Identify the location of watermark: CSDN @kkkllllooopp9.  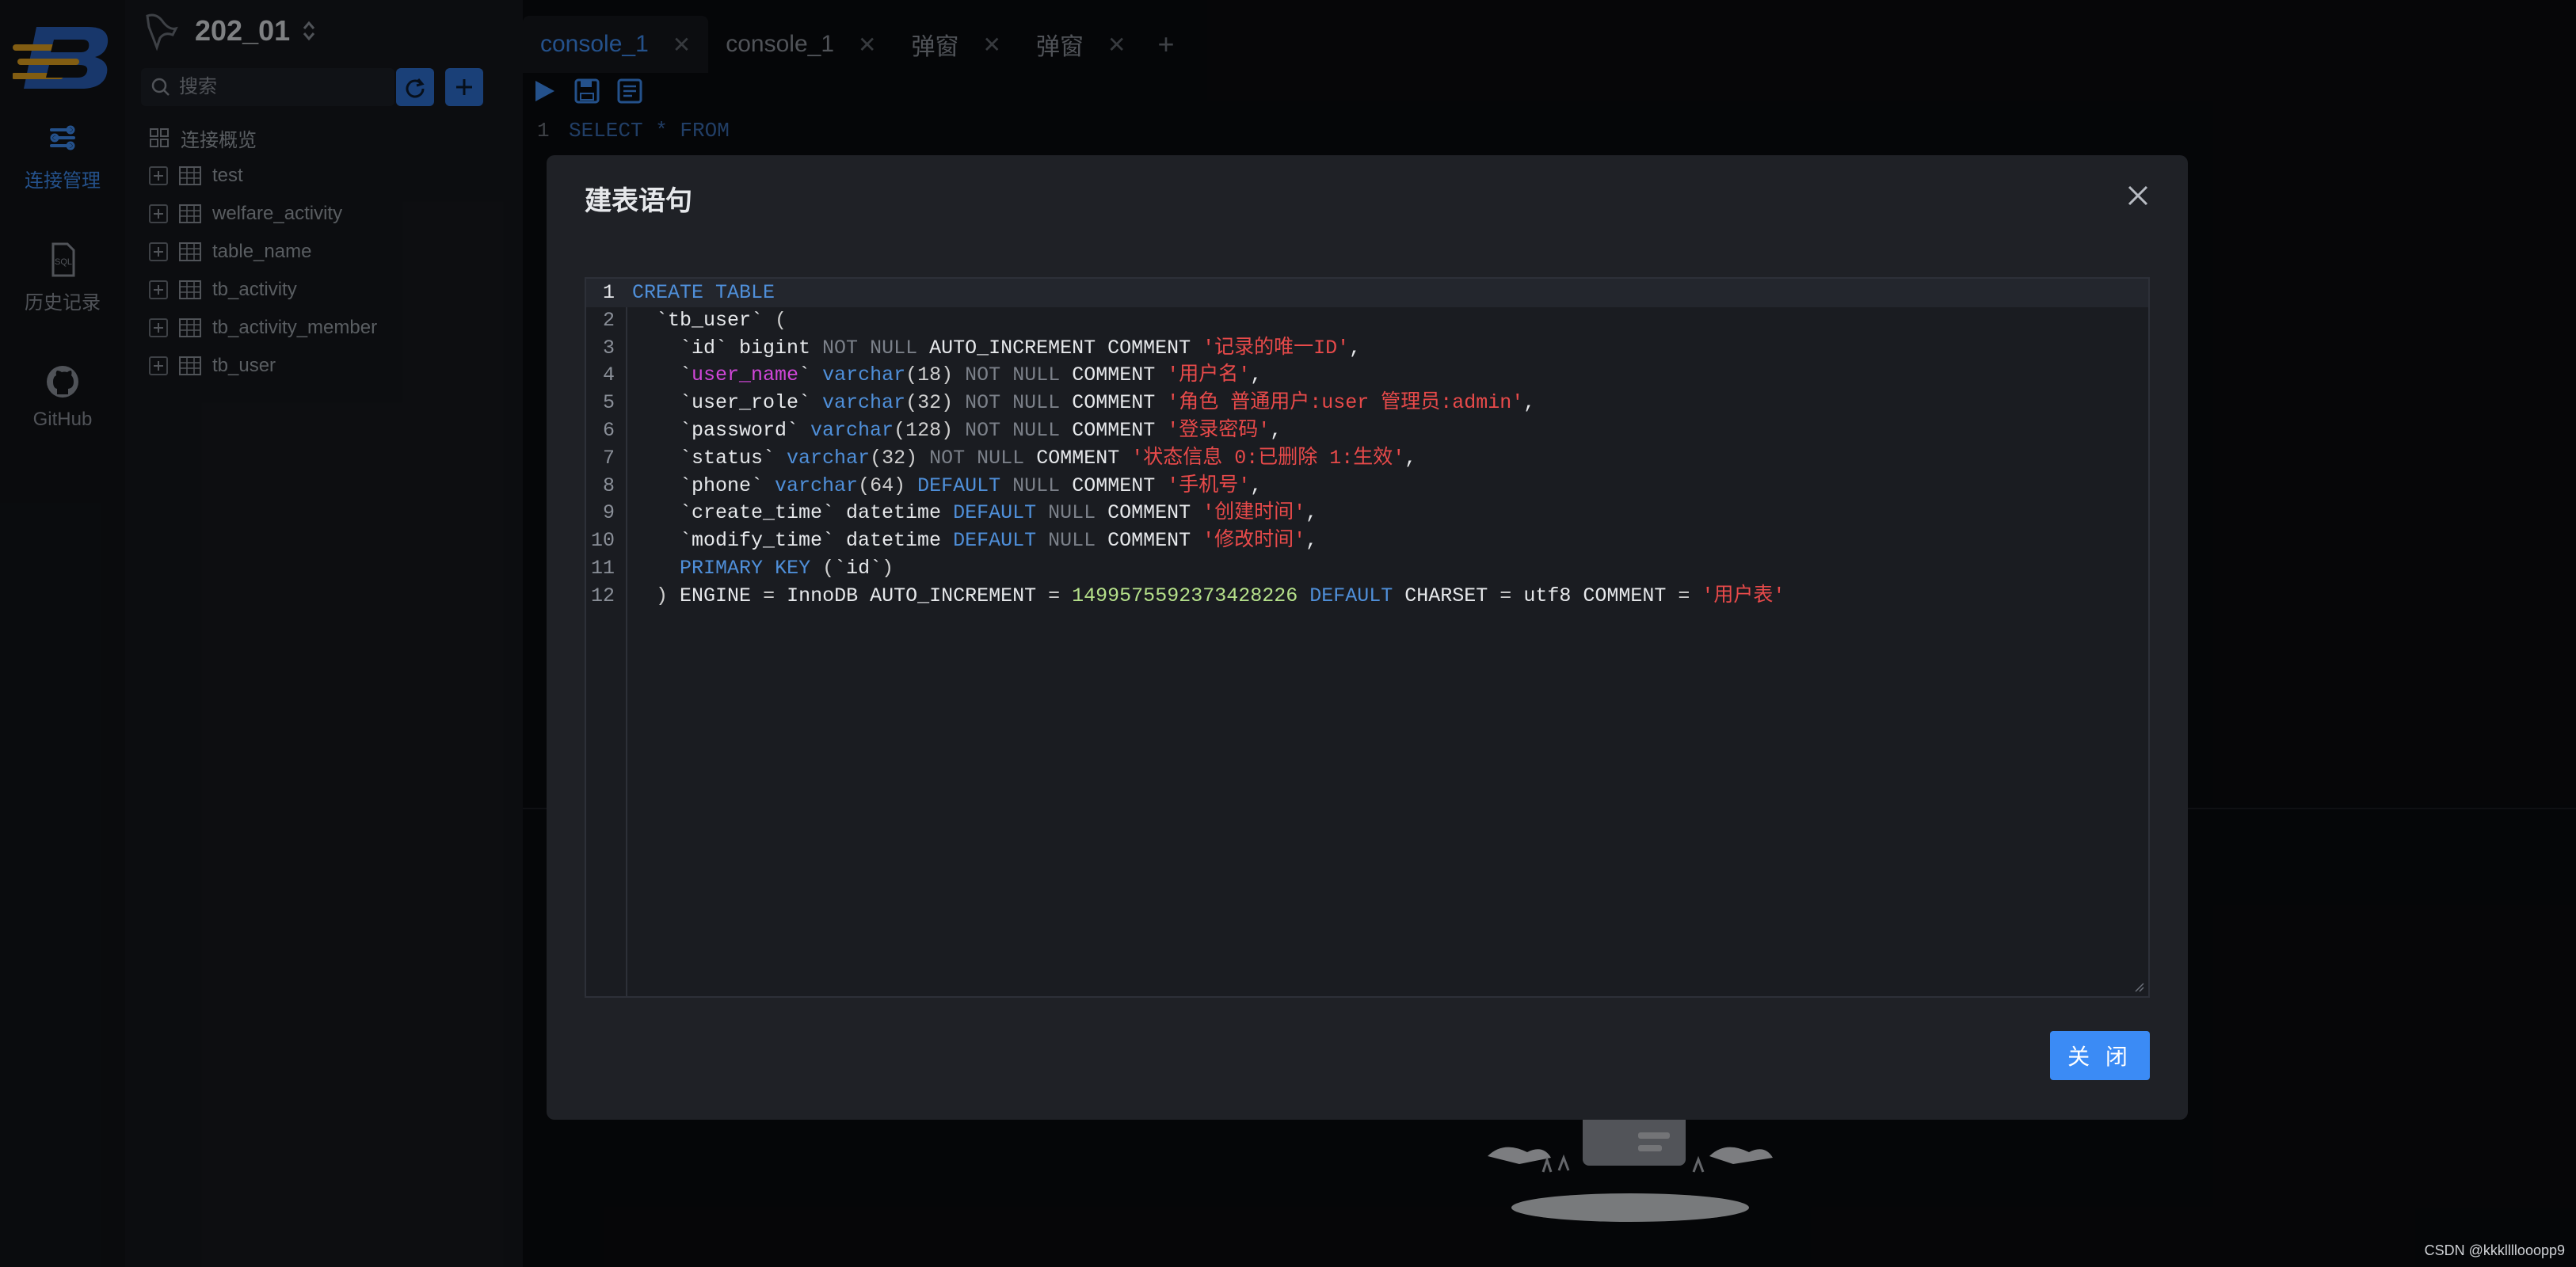
(2494, 1250).